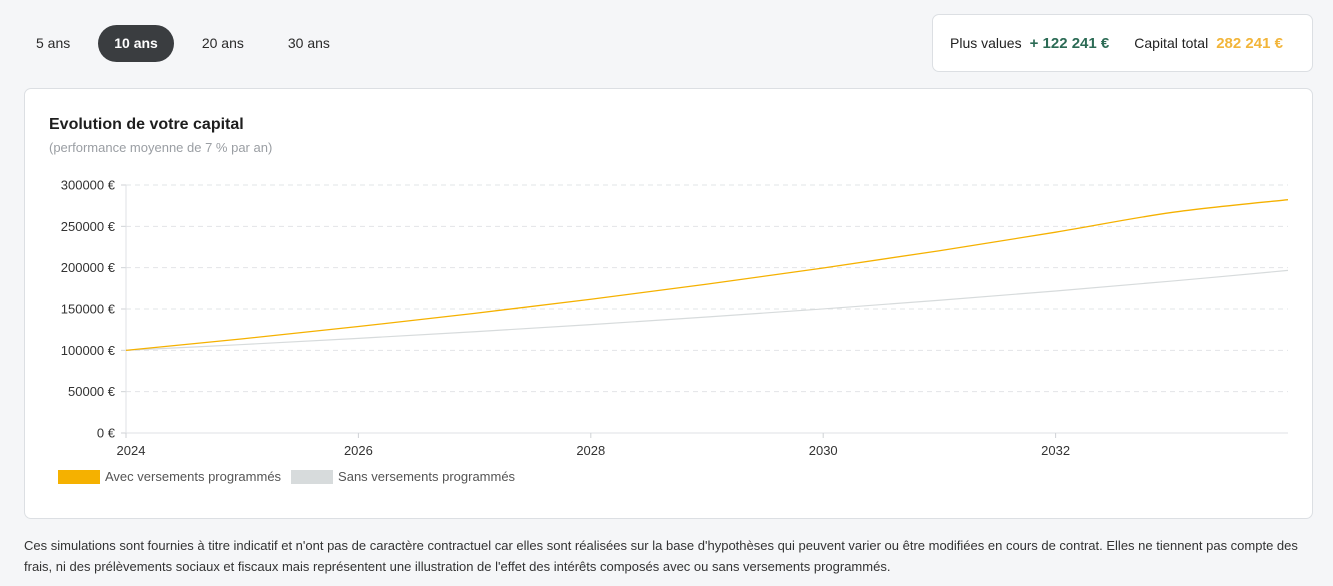  What do you see at coordinates (707, 310) in the screenshot?
I see `series-line-without-contributions` at bounding box center [707, 310].